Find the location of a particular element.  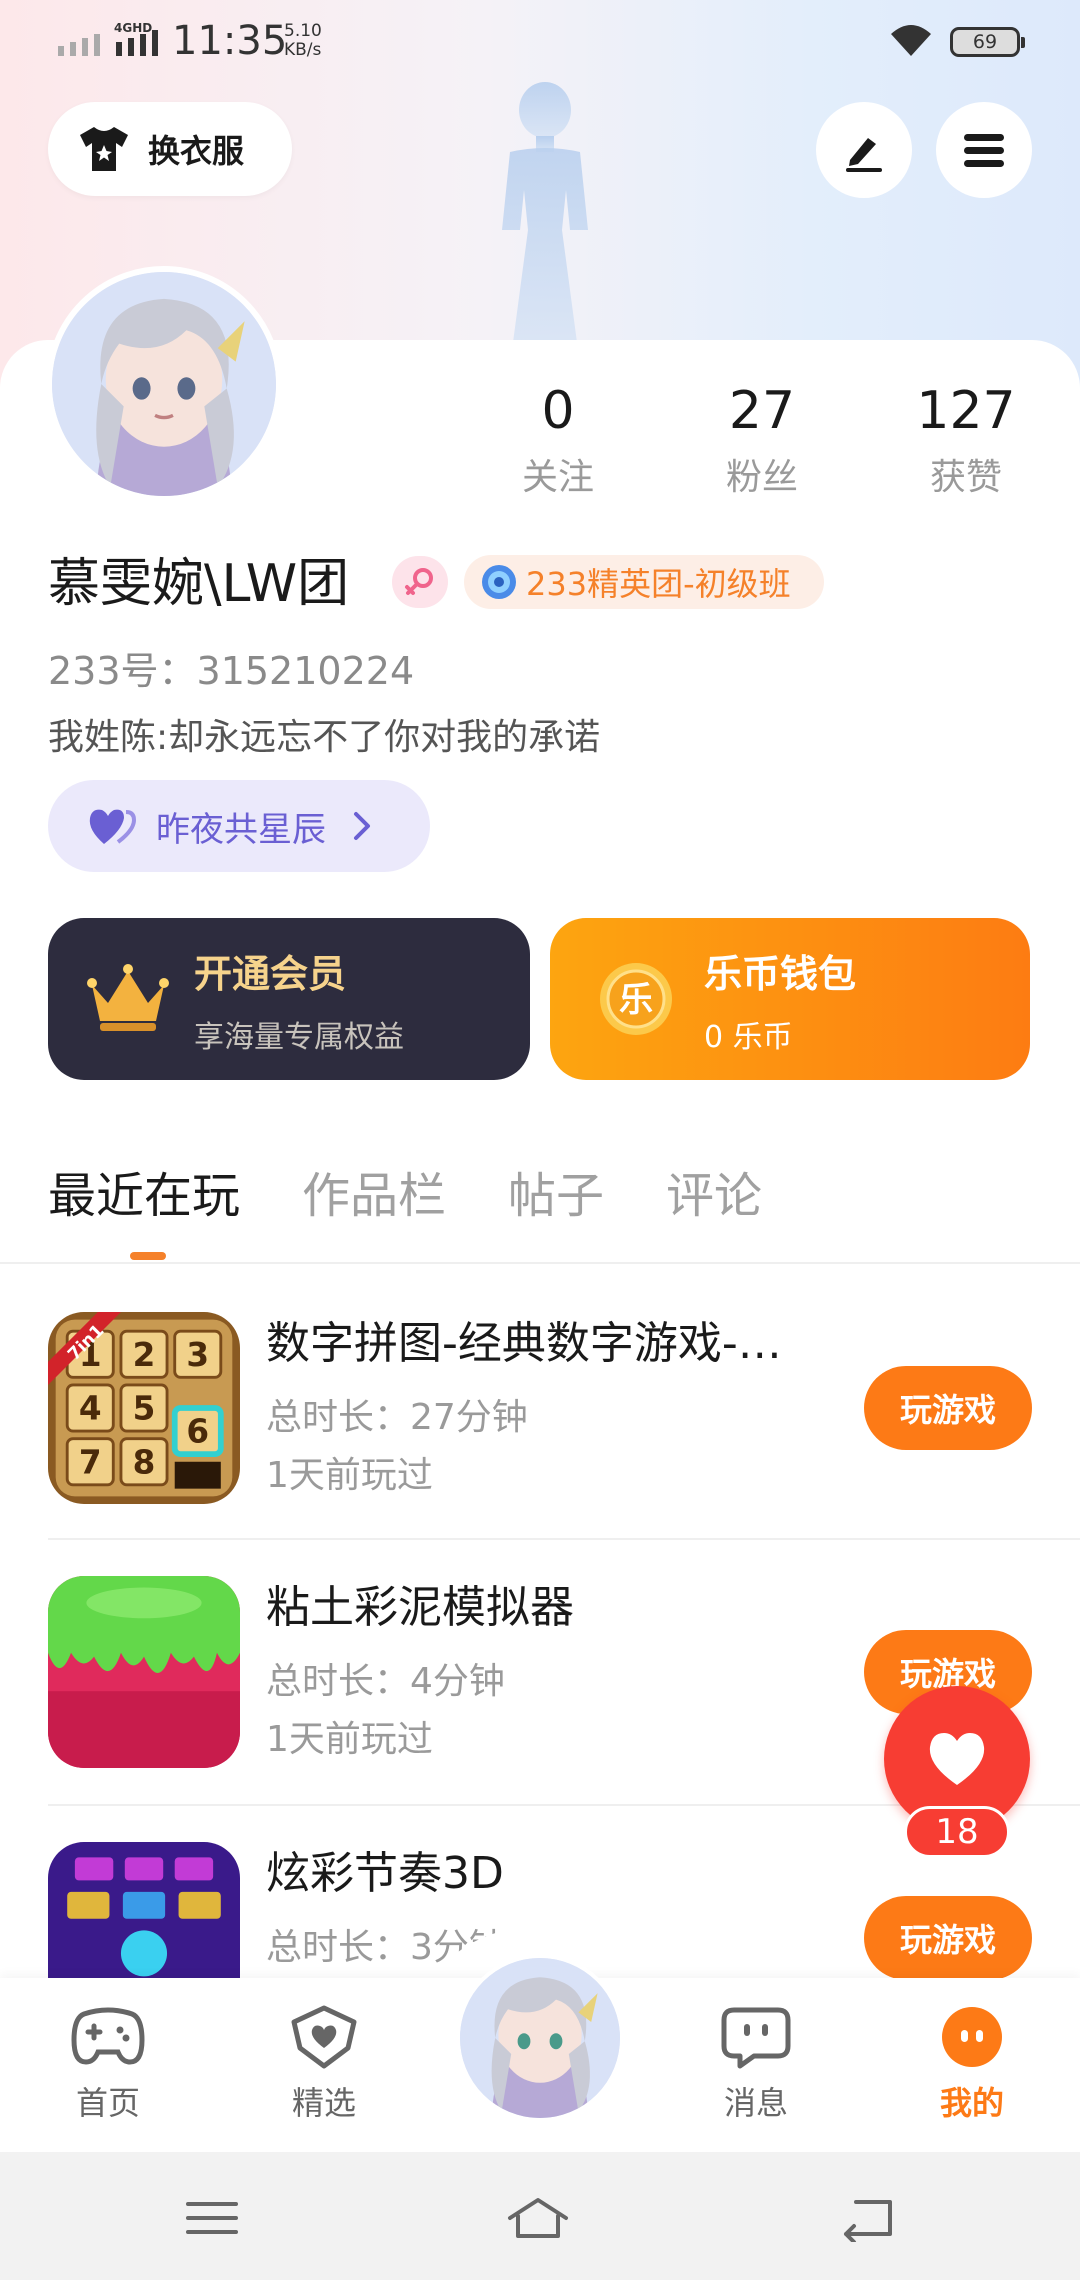

wifi-icon is located at coordinates (911, 40).